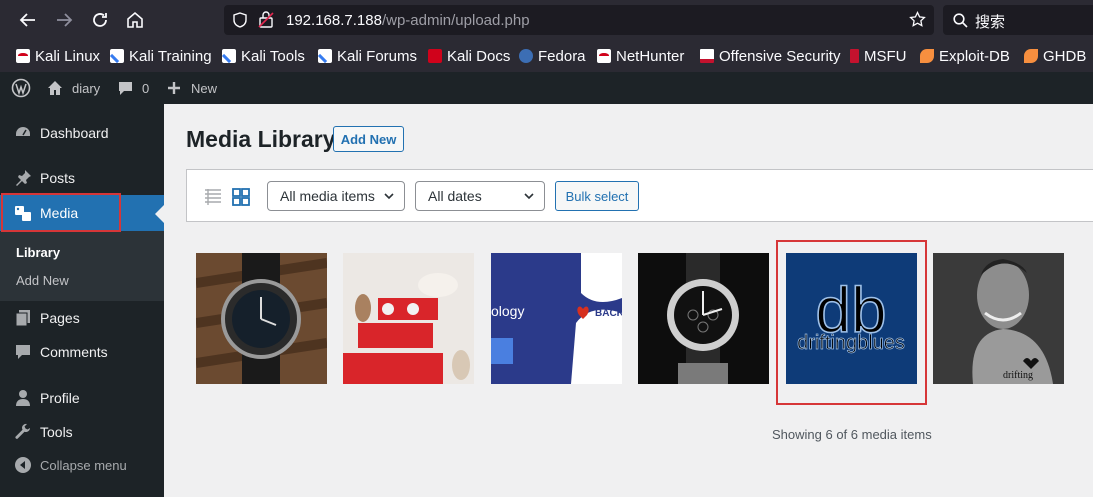 The width and height of the screenshot is (1093, 497). I want to click on back-button, so click(28, 20).